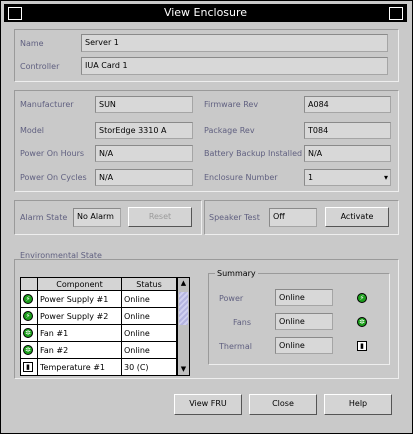 This screenshot has height=434, width=413. What do you see at coordinates (52, 153) in the screenshot?
I see `power-on-hours-label: Power On Hours` at bounding box center [52, 153].